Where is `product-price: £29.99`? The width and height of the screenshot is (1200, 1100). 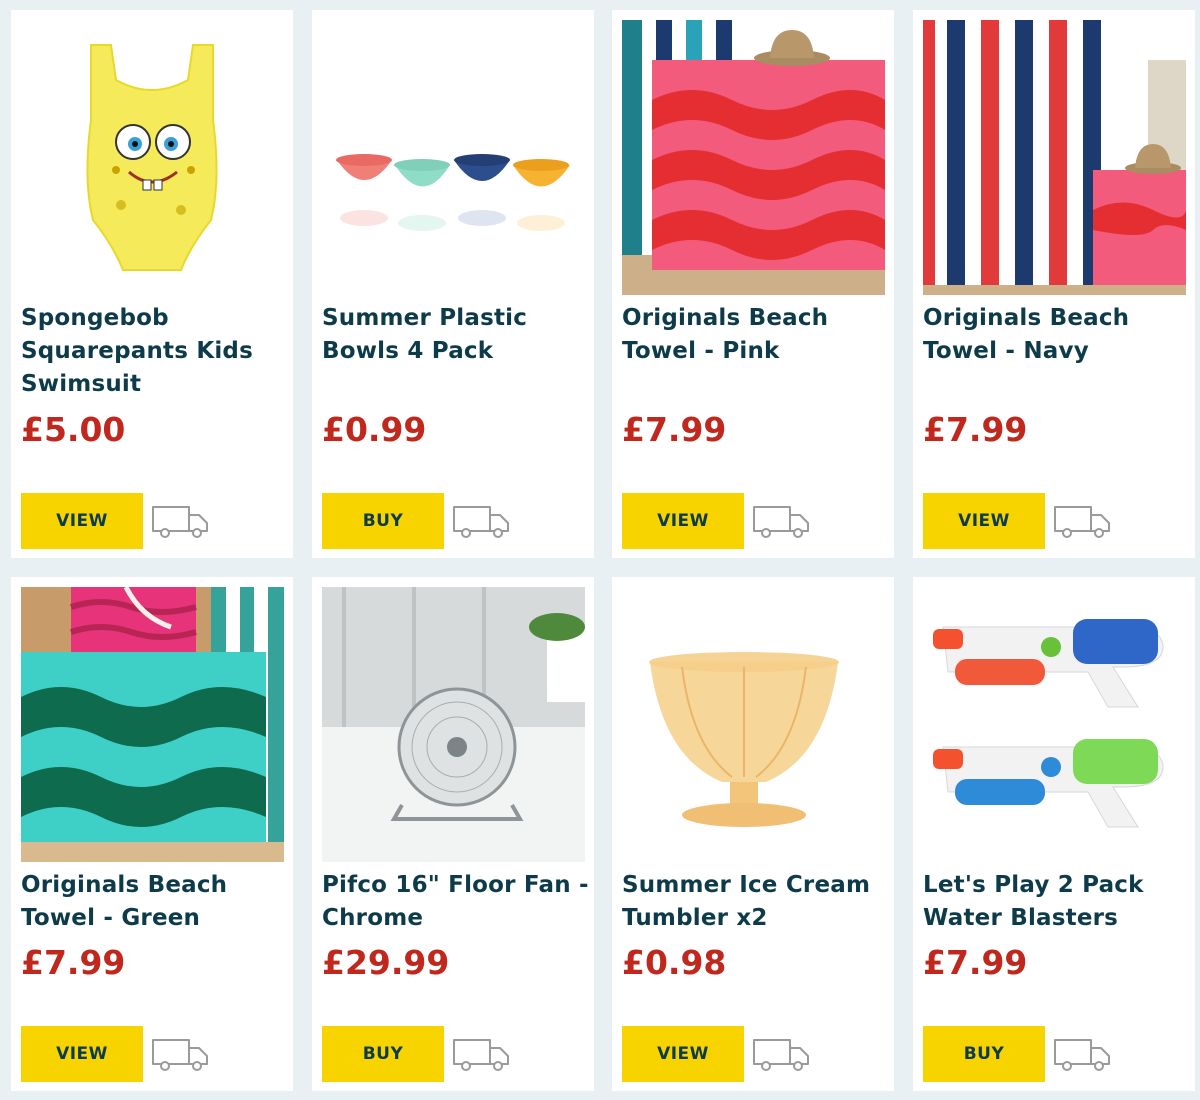 product-price: £29.99 is located at coordinates (386, 962).